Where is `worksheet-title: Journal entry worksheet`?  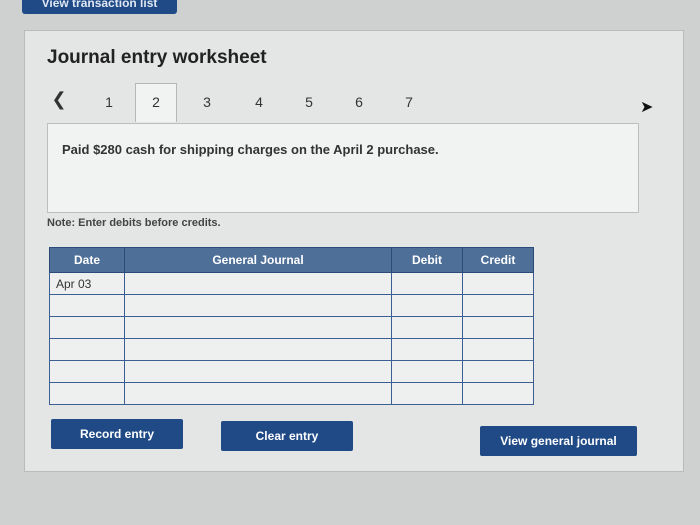 worksheet-title: Journal entry worksheet is located at coordinates (157, 57).